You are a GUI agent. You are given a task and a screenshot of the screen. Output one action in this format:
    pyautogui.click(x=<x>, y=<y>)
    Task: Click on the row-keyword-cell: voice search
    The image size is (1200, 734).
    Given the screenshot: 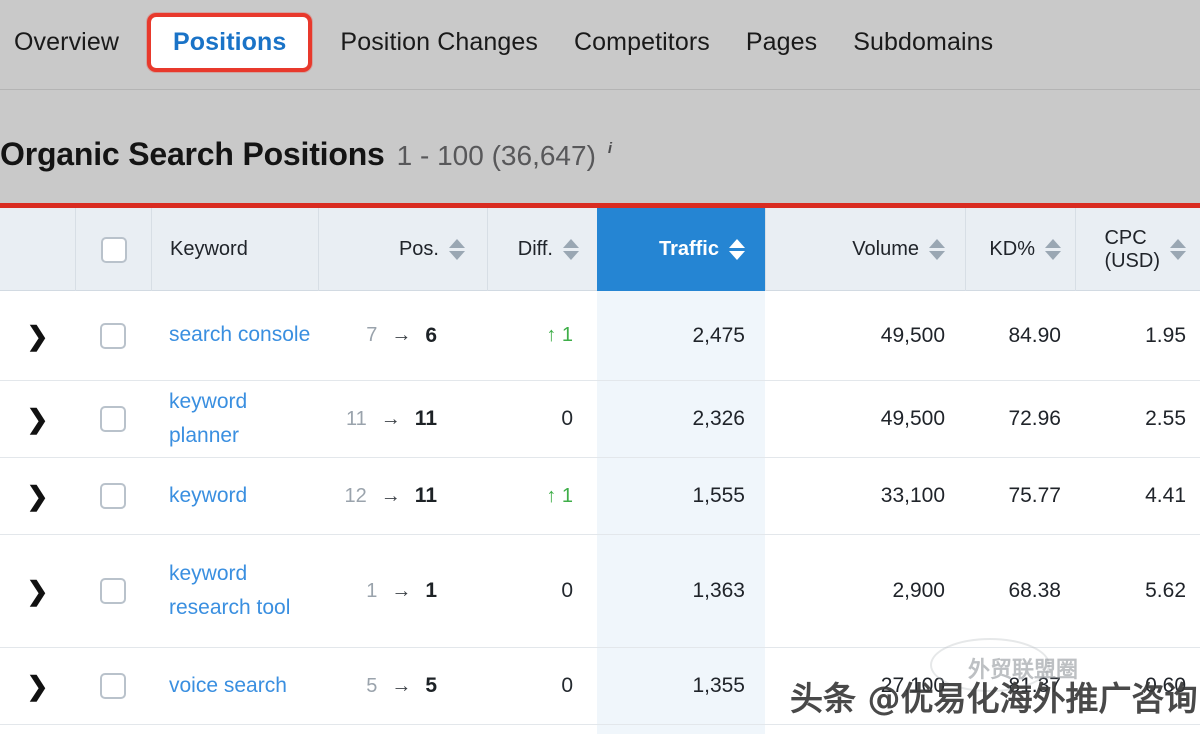 What is the action you would take?
    pyautogui.click(x=234, y=686)
    